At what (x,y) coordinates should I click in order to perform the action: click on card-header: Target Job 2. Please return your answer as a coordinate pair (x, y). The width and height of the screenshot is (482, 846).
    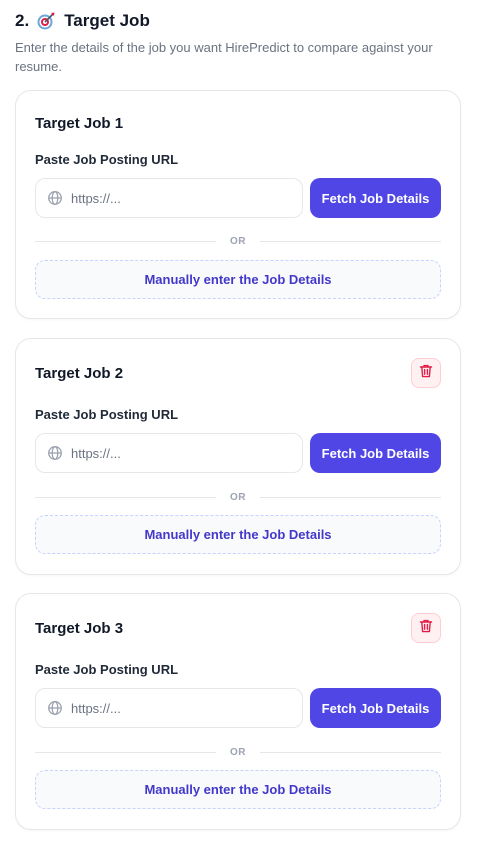
    Looking at the image, I should click on (238, 373).